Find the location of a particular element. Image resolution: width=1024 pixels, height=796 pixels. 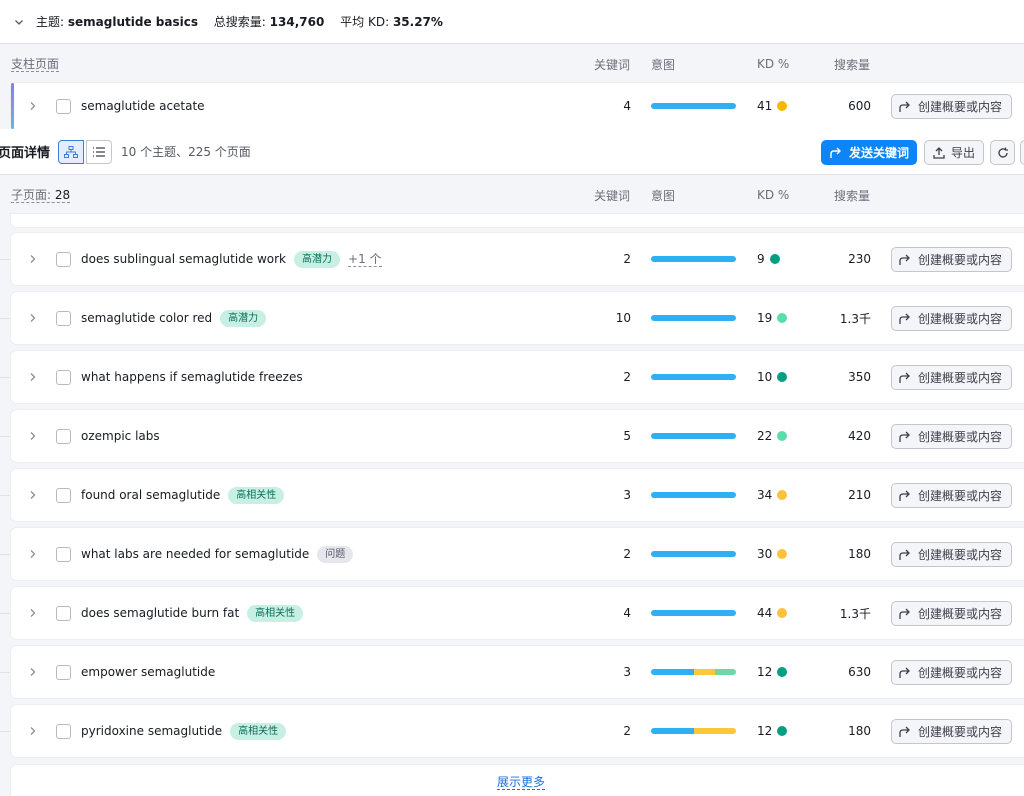

send-keywords-button: 发送关键词 is located at coordinates (869, 152).